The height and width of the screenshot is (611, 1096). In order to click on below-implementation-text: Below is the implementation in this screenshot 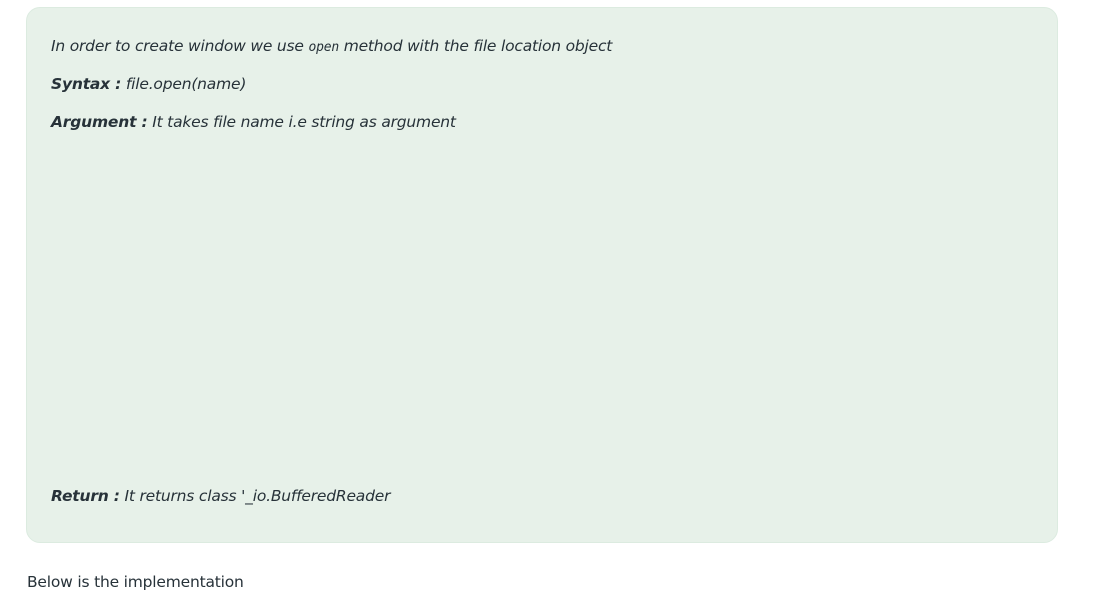, I will do `click(135, 582)`.